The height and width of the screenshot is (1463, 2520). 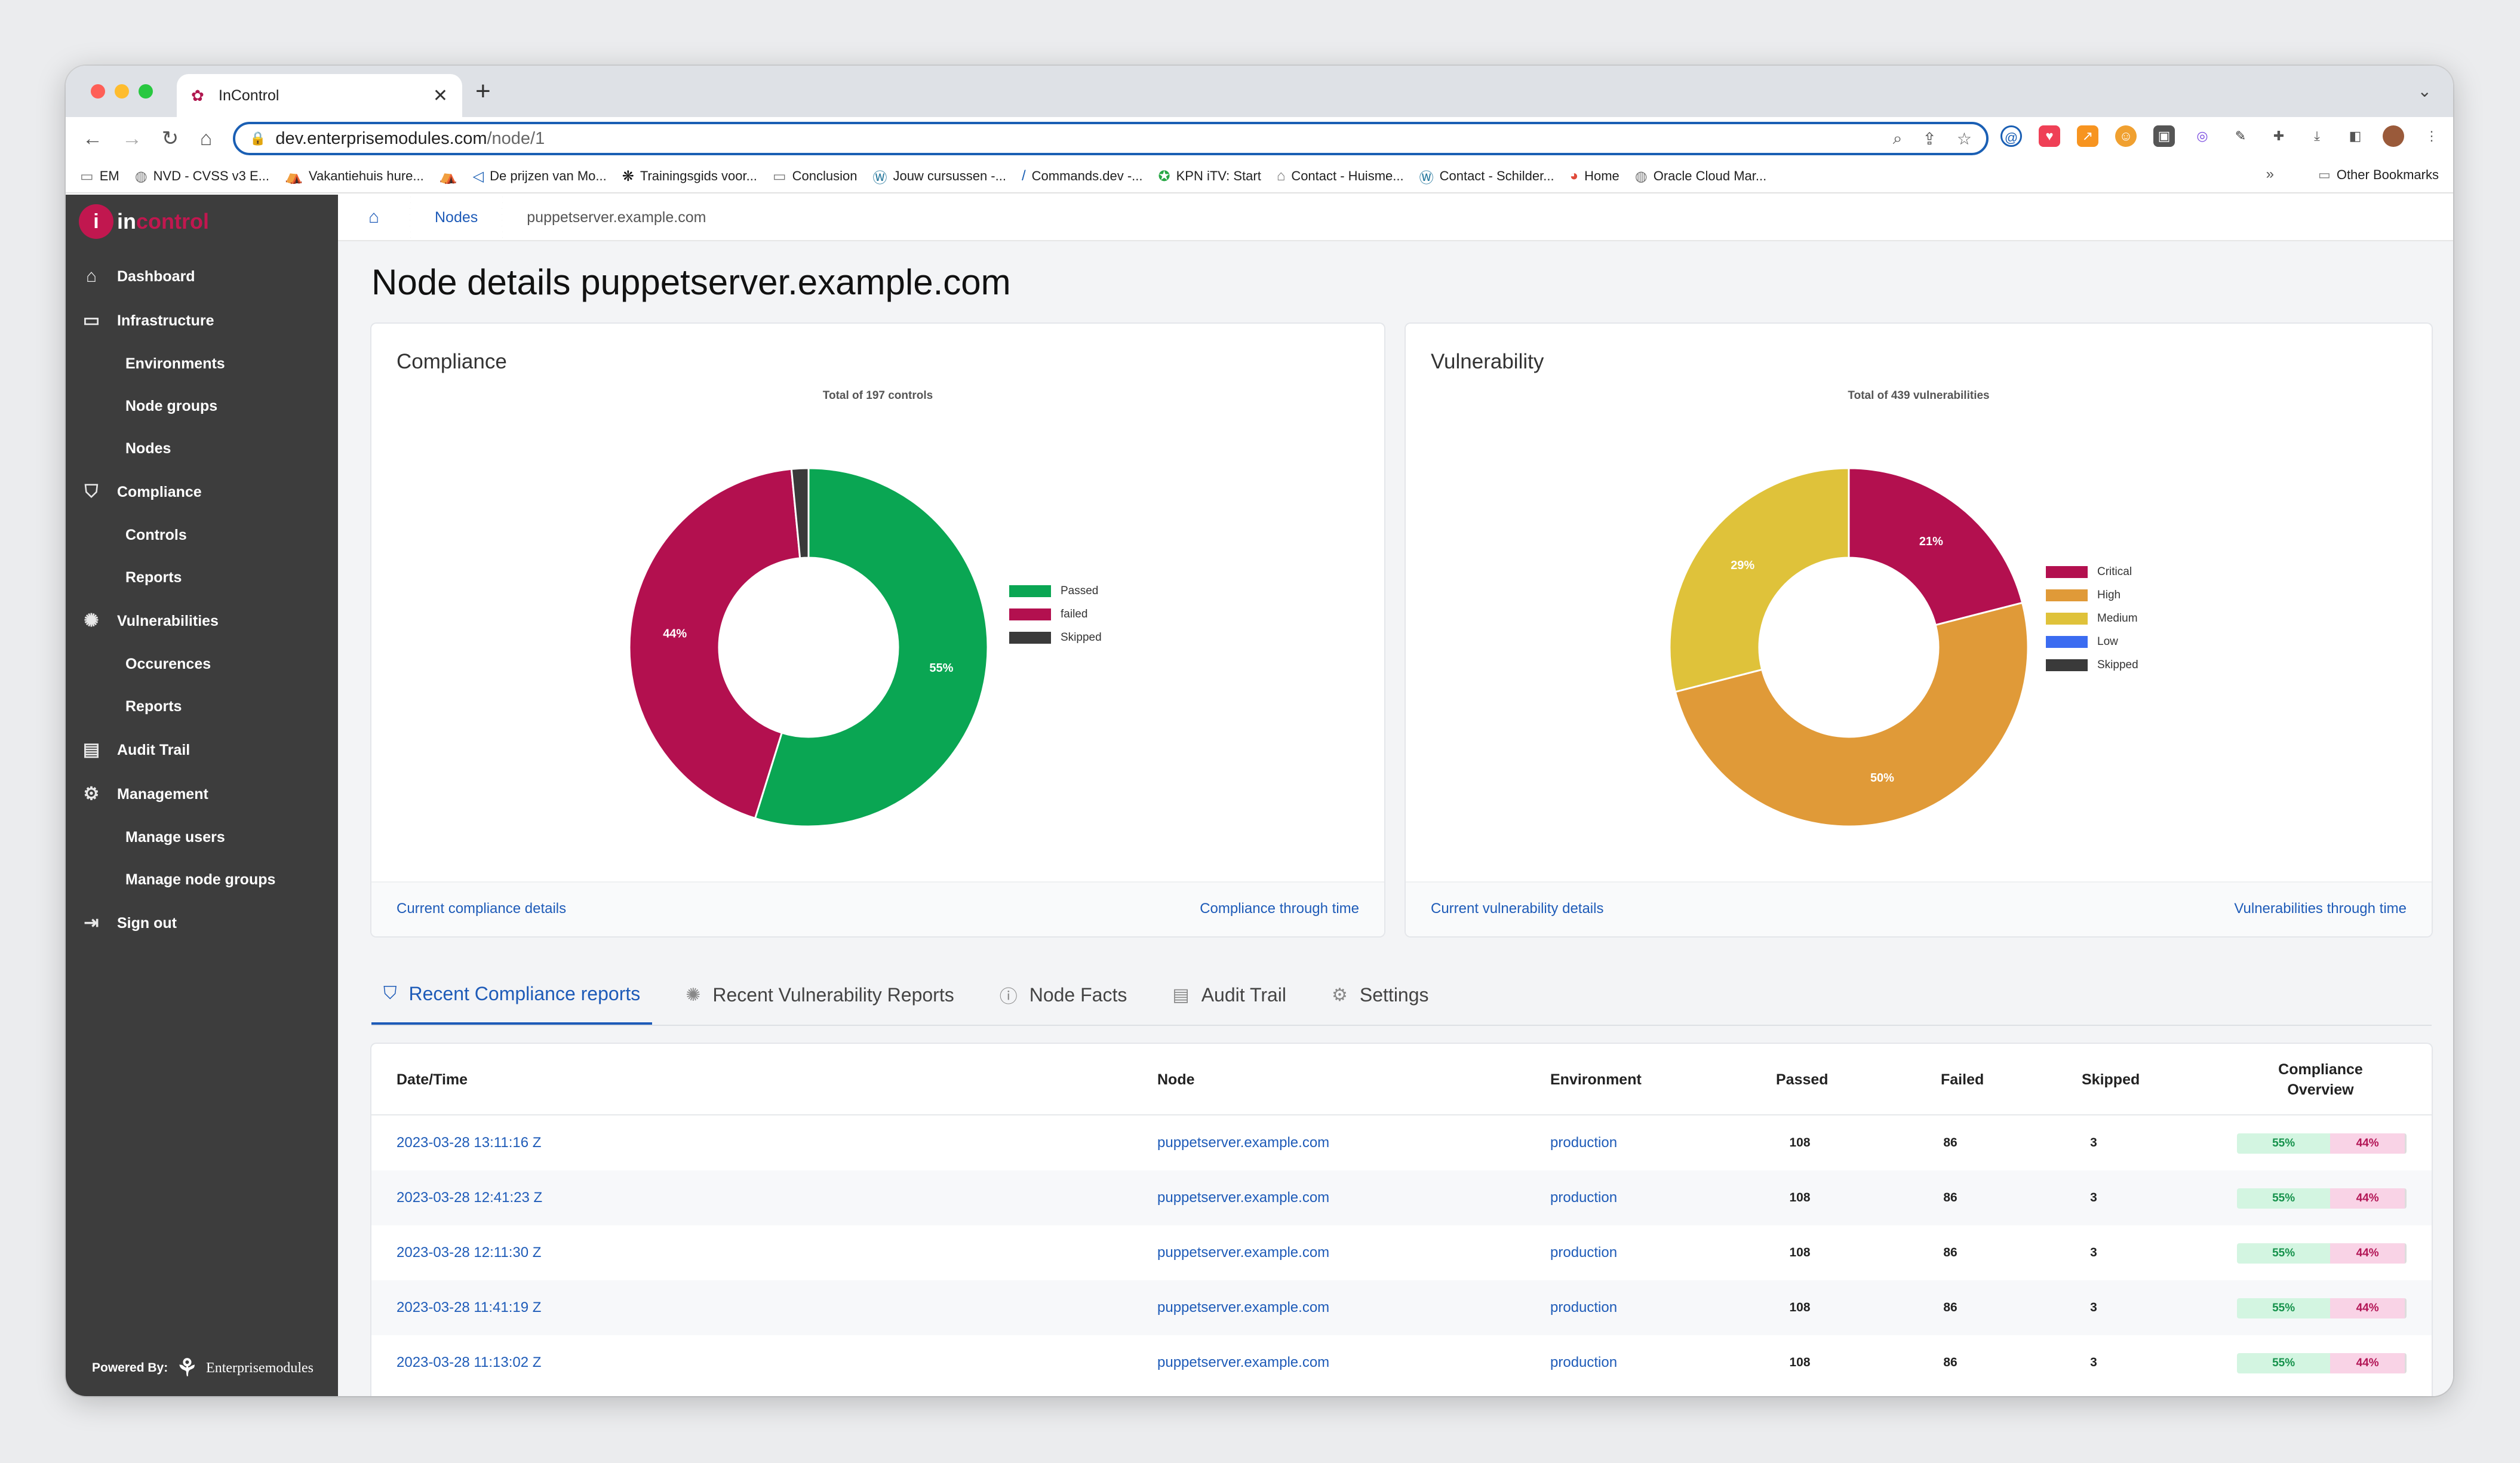 What do you see at coordinates (2320, 909) in the screenshot?
I see `vulnerabilities-through-time-link: Vulnerabilities through time` at bounding box center [2320, 909].